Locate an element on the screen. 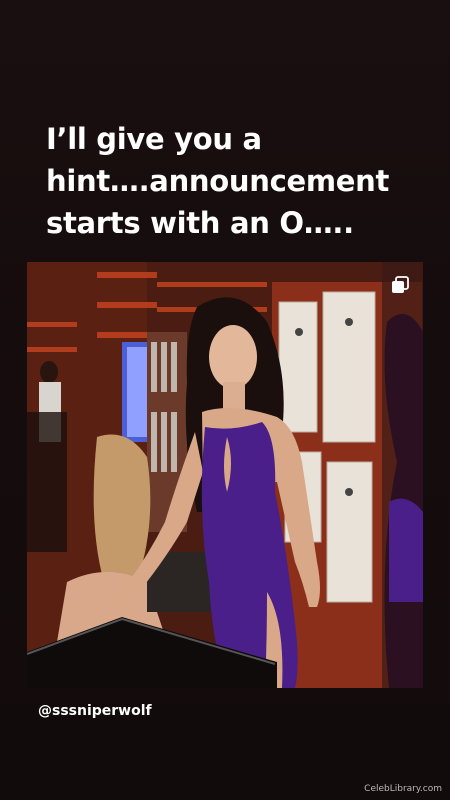 Image resolution: width=450 pixels, height=800 pixels. post-author-handle: @sssniperwolf is located at coordinates (95, 711).